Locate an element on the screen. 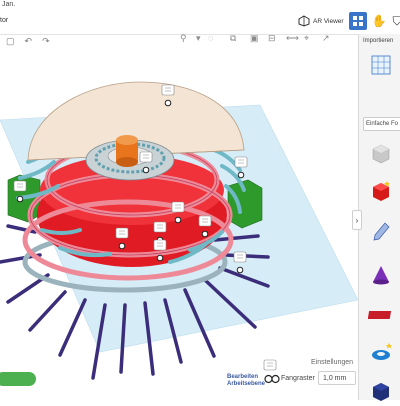  shapes-panel: Importieren Einfache Fo is located at coordinates (379, 217).